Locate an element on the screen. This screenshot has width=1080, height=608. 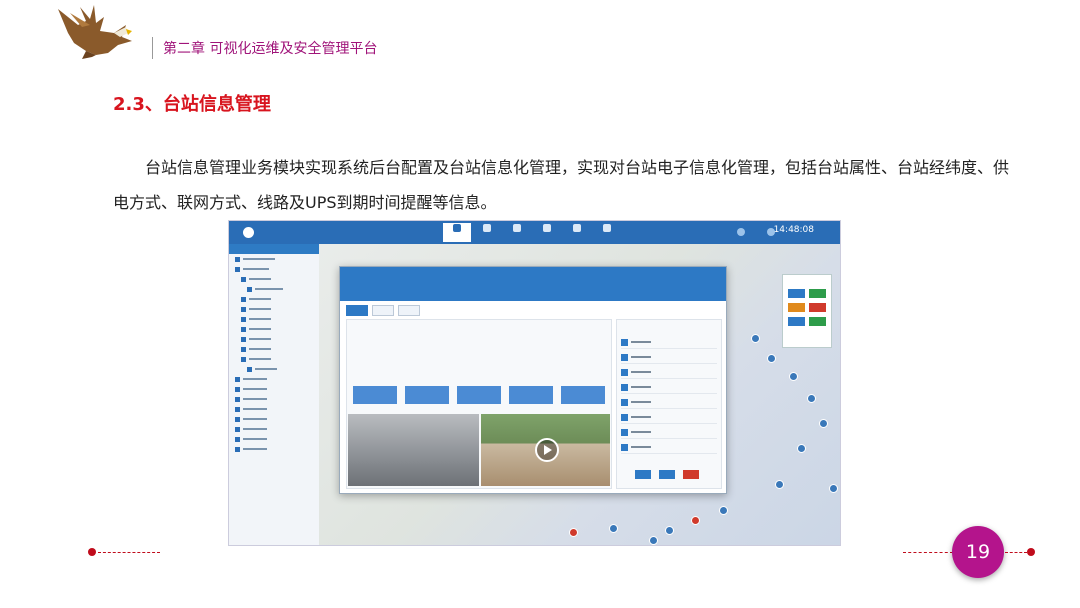
station-tree-sidebar is located at coordinates (274, 394).